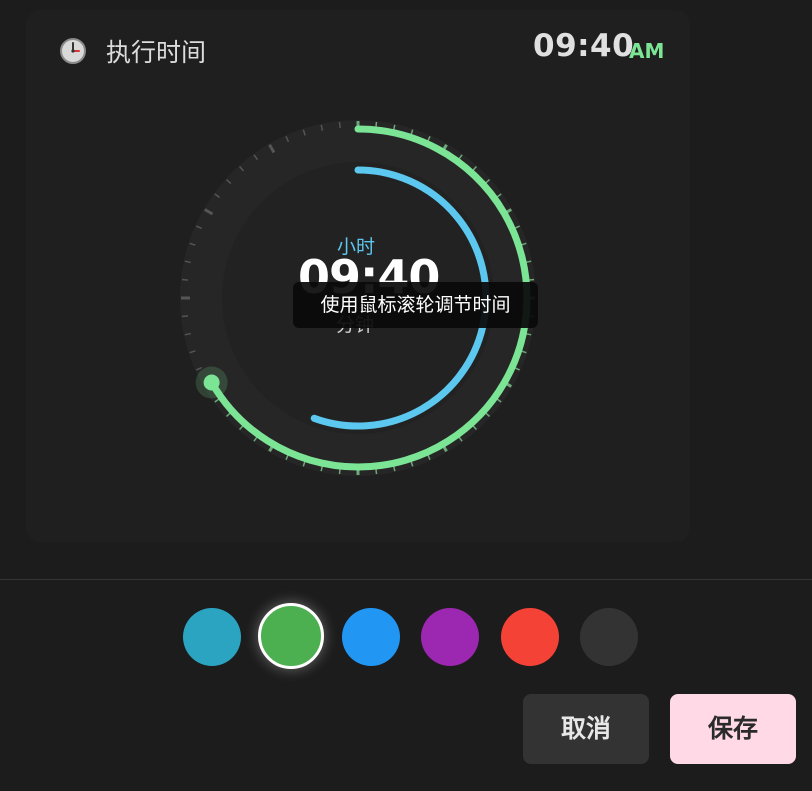 The width and height of the screenshot is (812, 791). I want to click on color-swatch-purple, so click(450, 637).